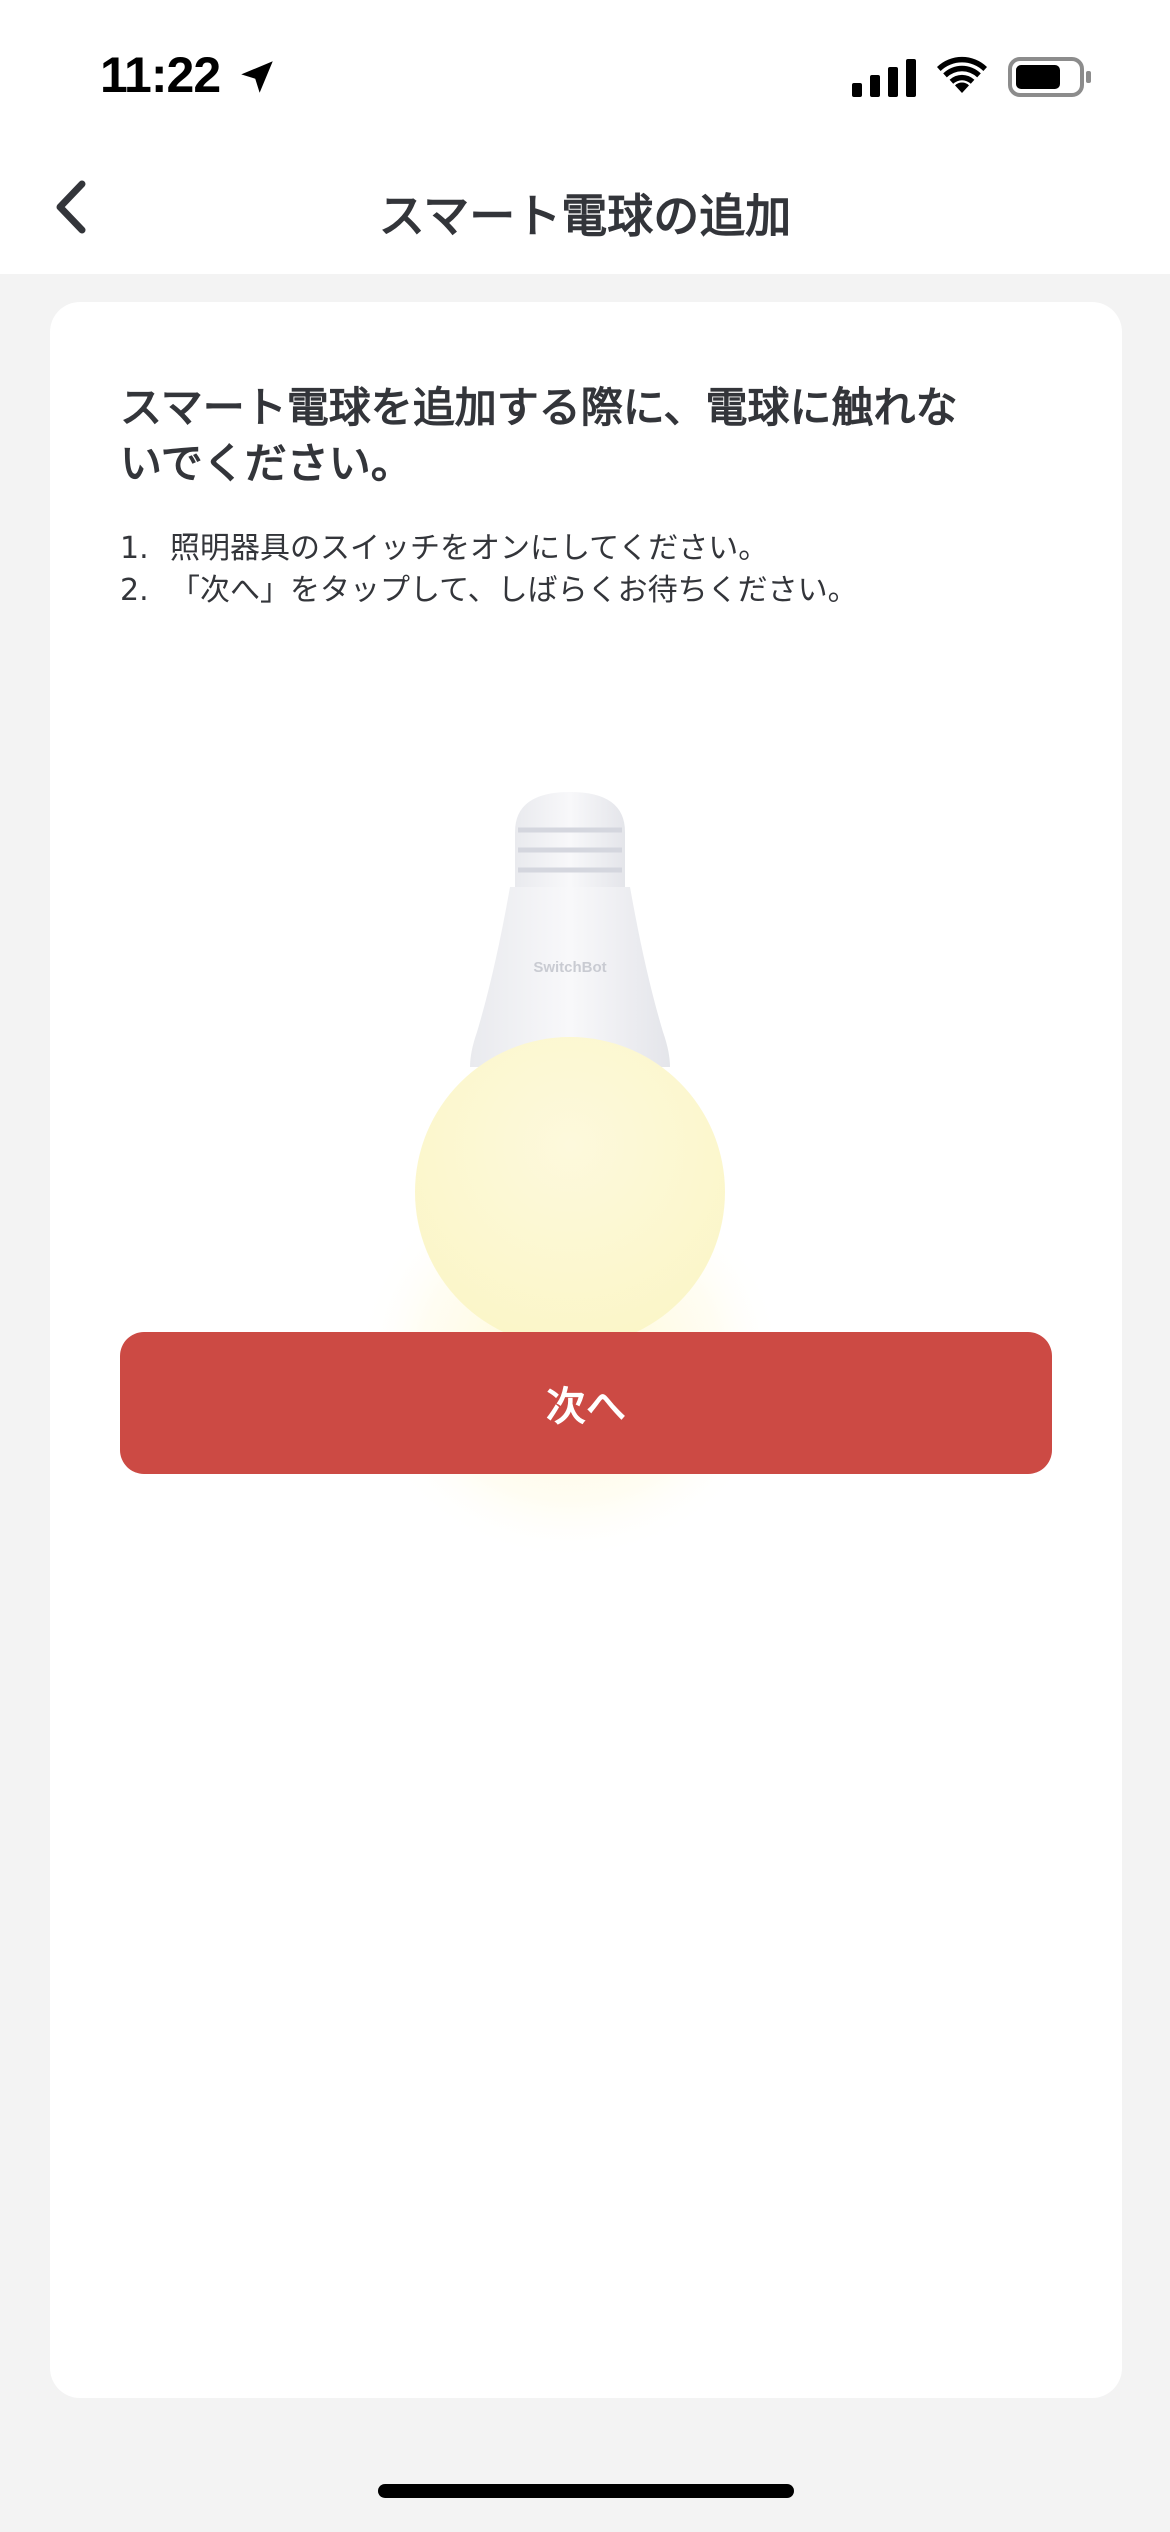 Image resolution: width=1170 pixels, height=2532 pixels. What do you see at coordinates (134, 548) in the screenshot?
I see `step-number: 1.` at bounding box center [134, 548].